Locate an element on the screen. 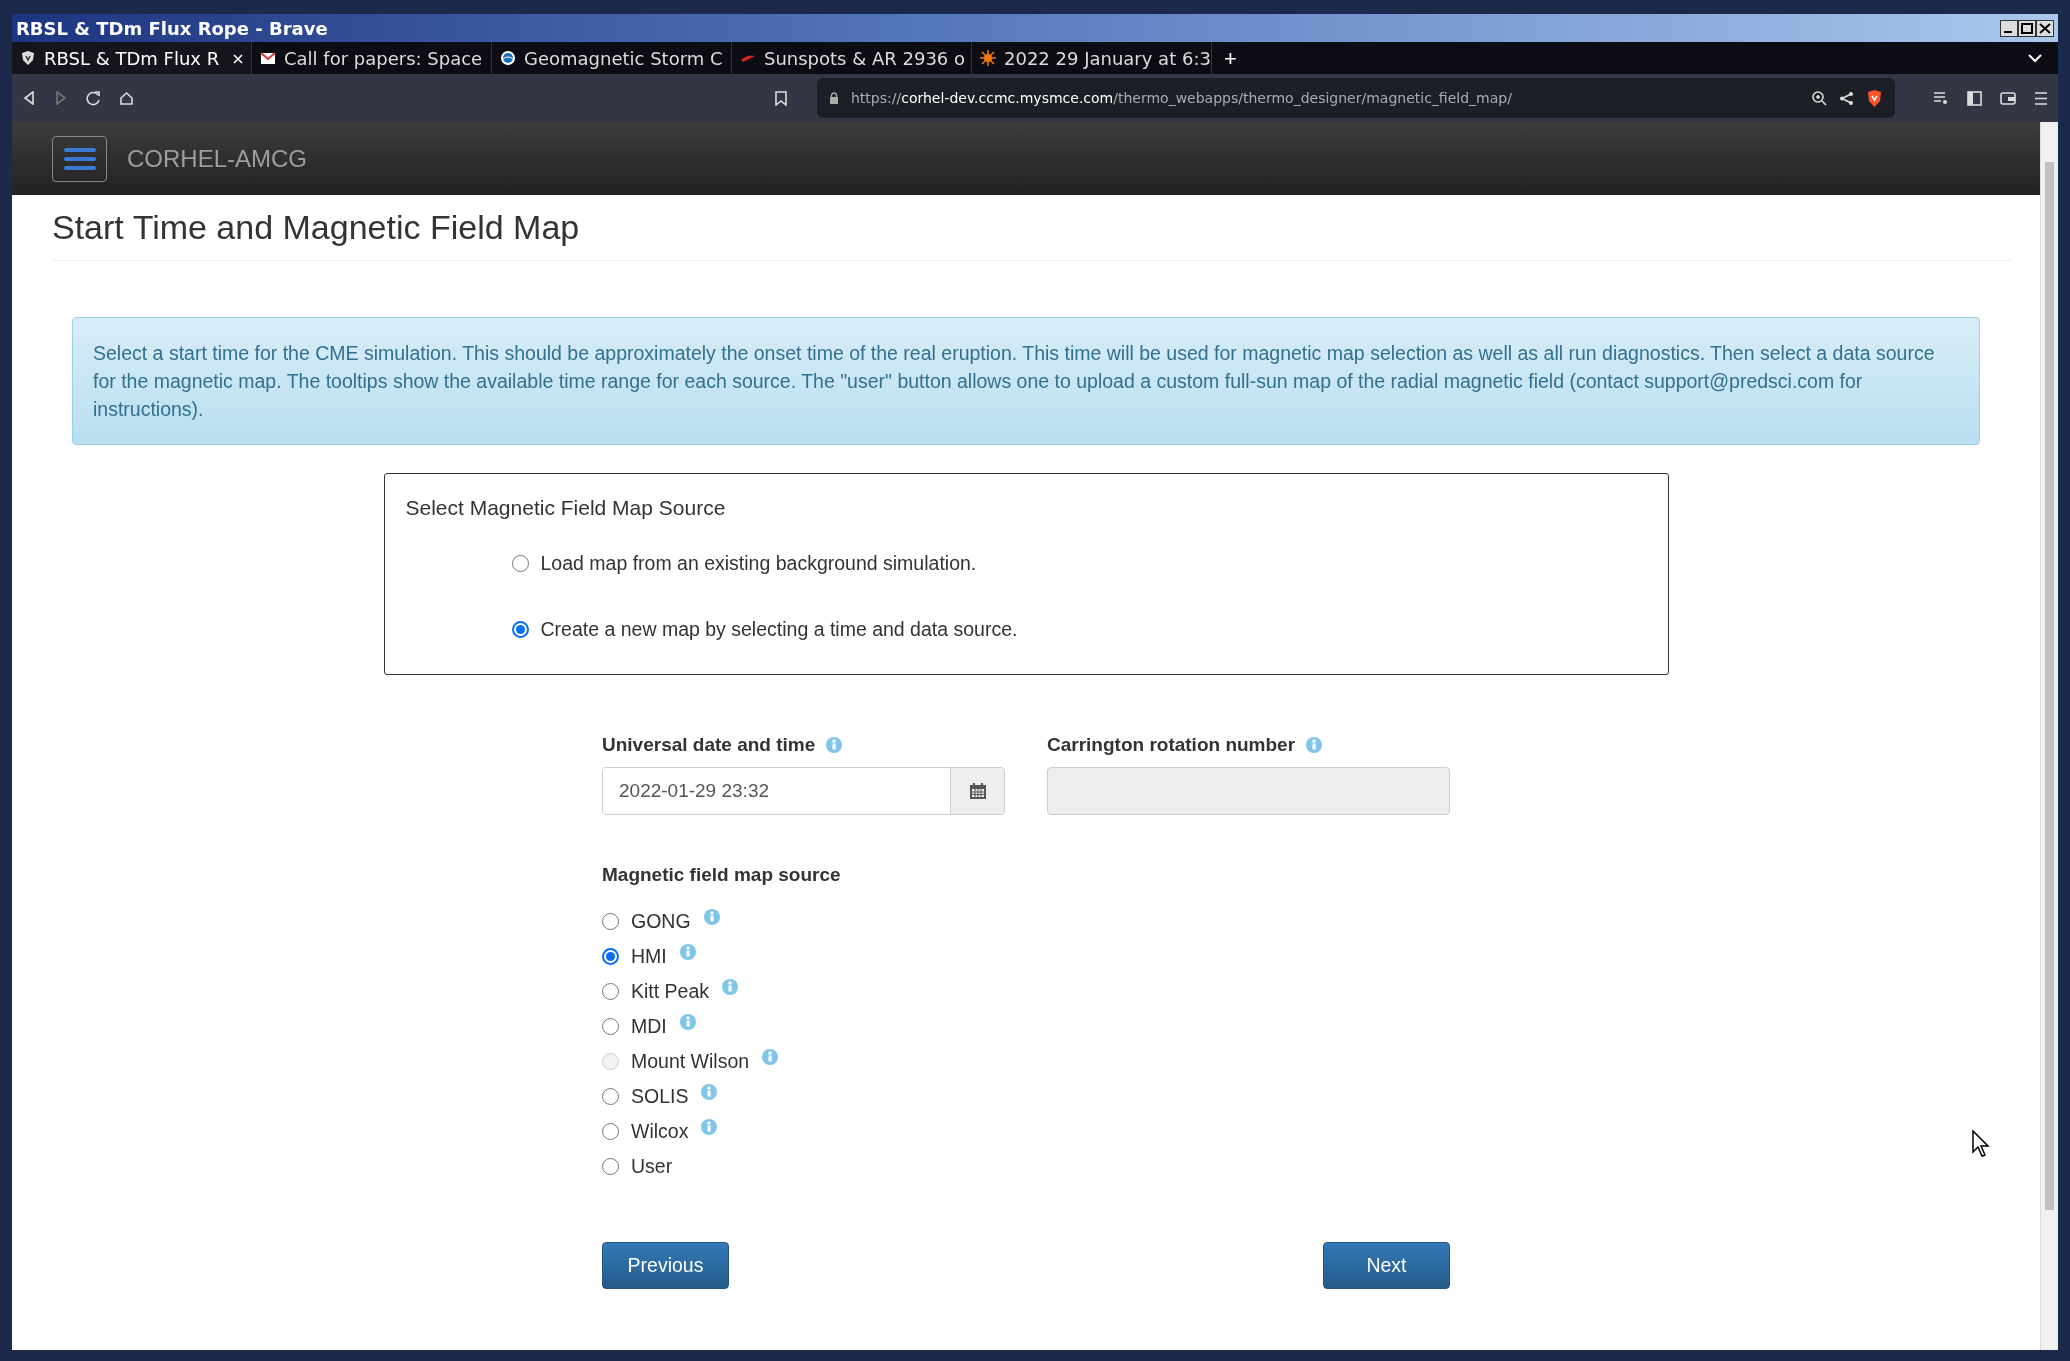  minimize-button is located at coordinates (2009, 28).